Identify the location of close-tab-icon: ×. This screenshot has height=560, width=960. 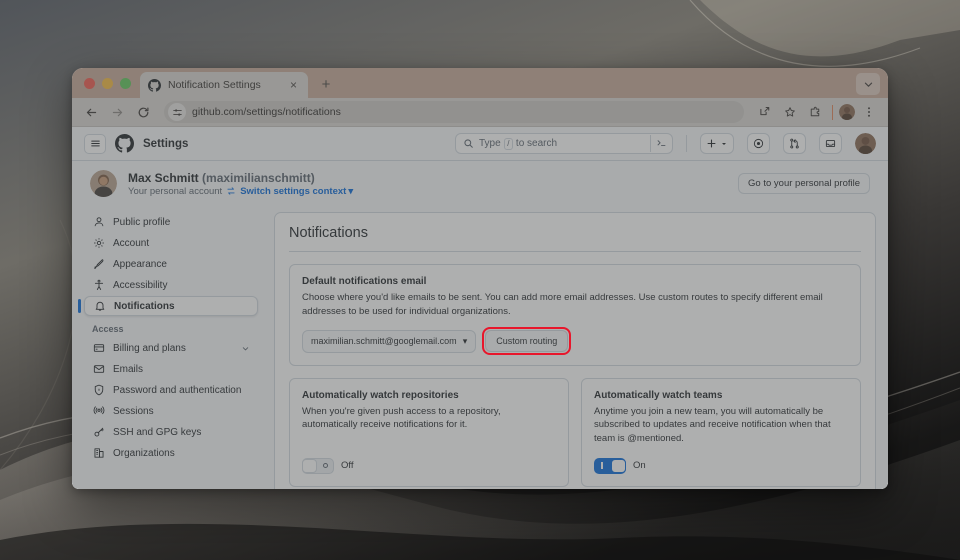
(293, 85).